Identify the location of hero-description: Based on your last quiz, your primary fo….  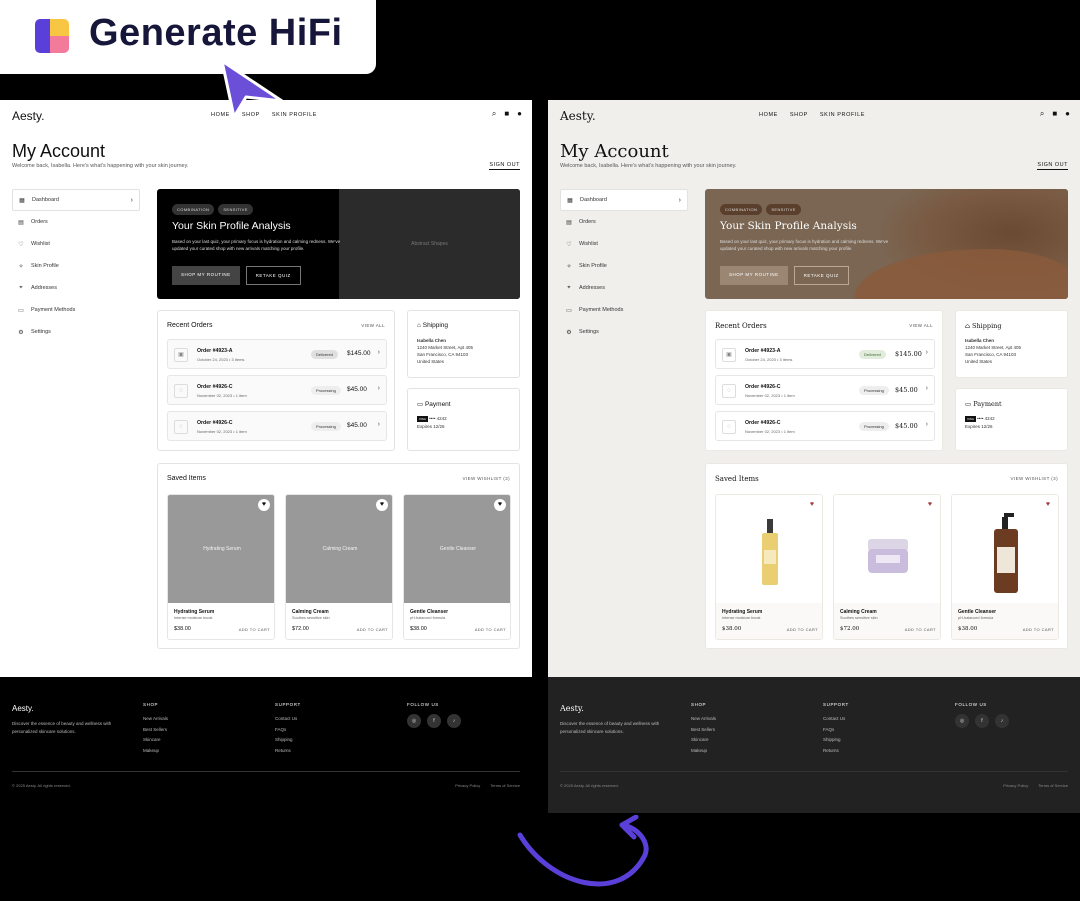
(256, 245).